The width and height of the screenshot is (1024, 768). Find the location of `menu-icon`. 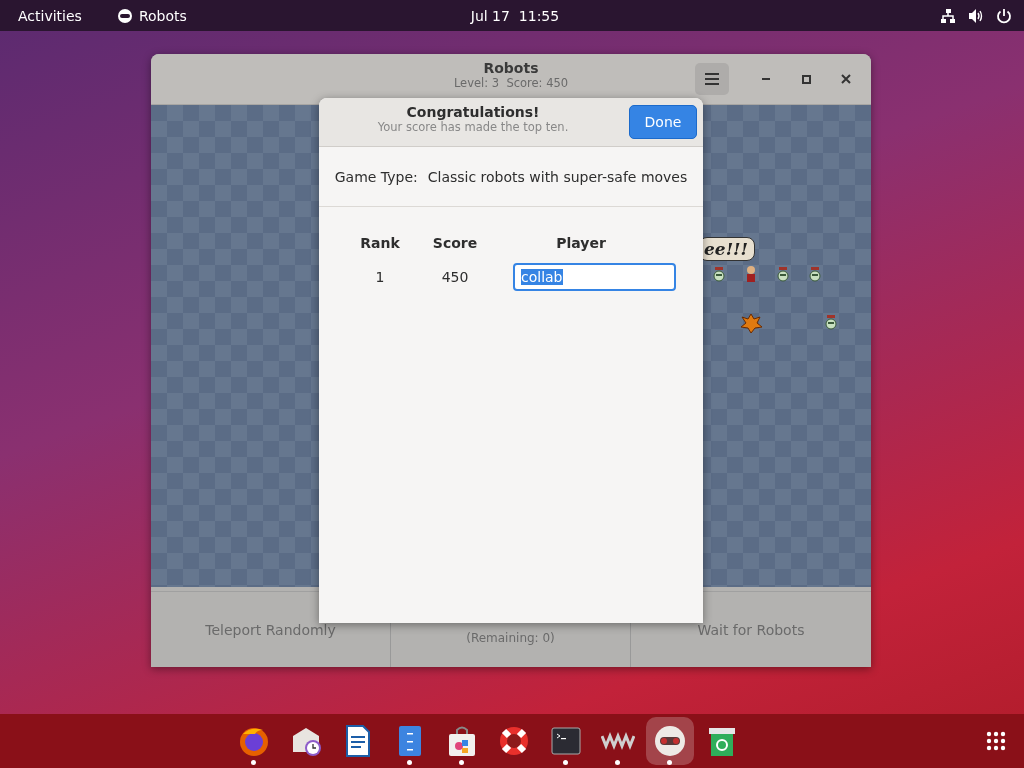

menu-icon is located at coordinates (712, 79).